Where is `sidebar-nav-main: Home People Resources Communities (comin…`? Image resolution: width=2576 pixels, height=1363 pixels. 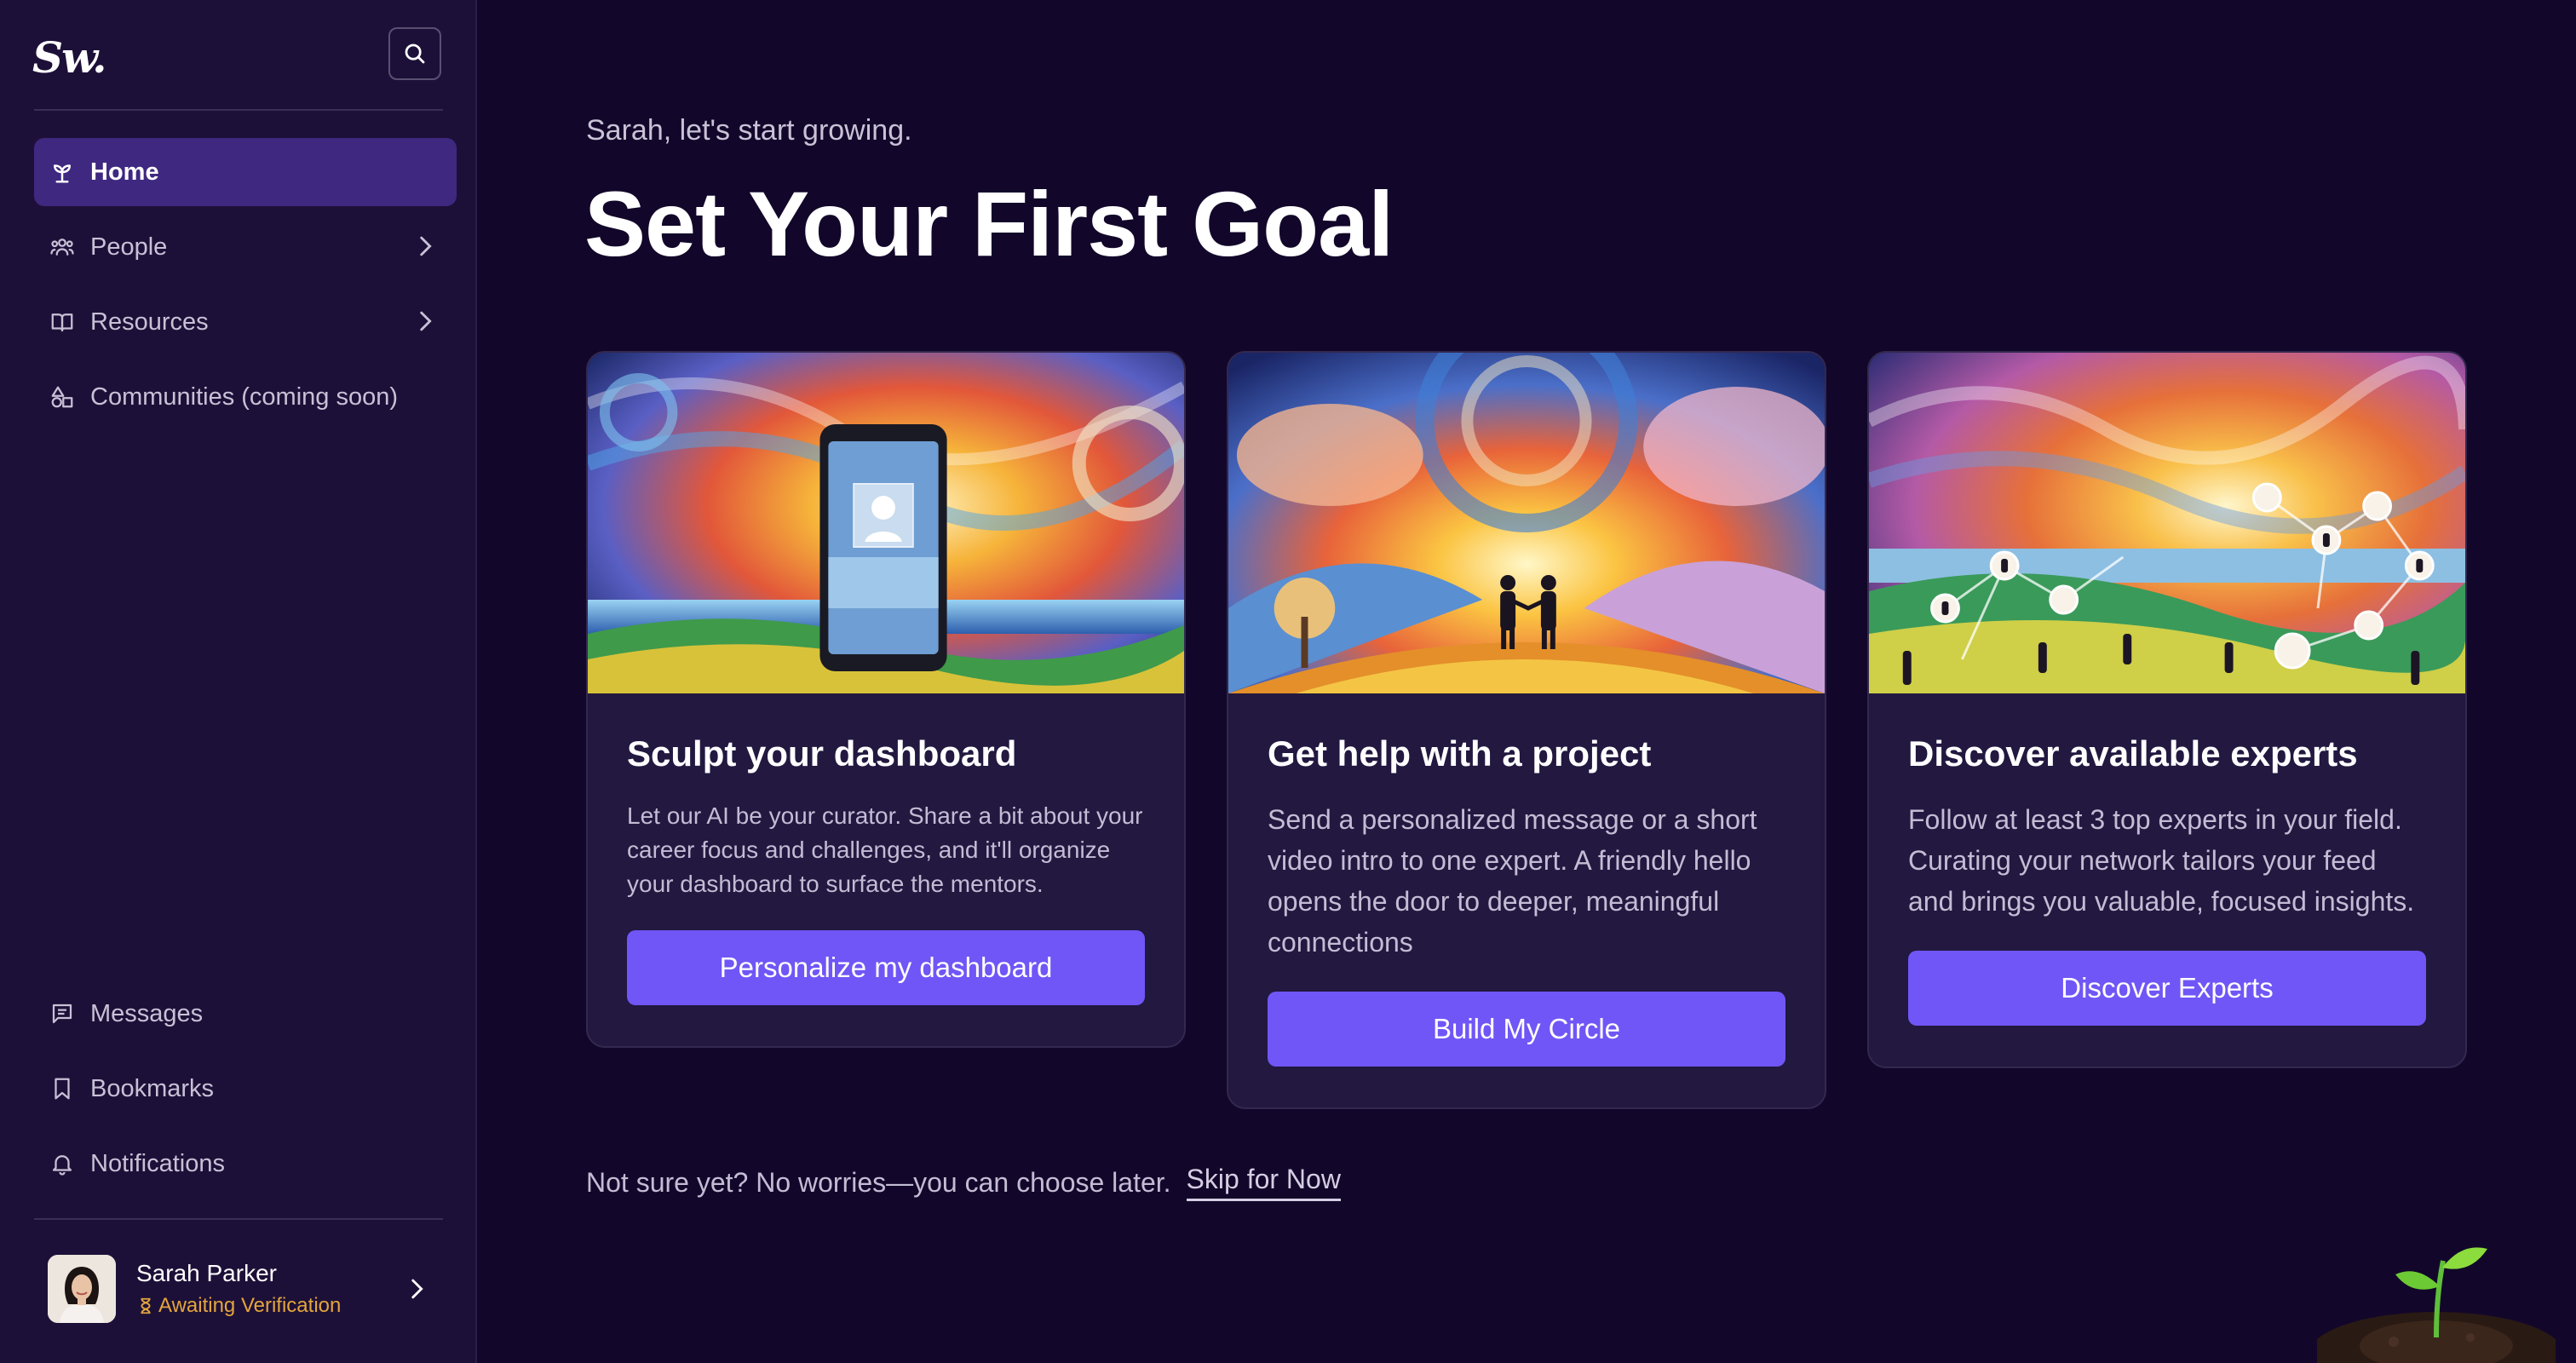 sidebar-nav-main: Home People Resources Communities (comin… is located at coordinates (246, 288).